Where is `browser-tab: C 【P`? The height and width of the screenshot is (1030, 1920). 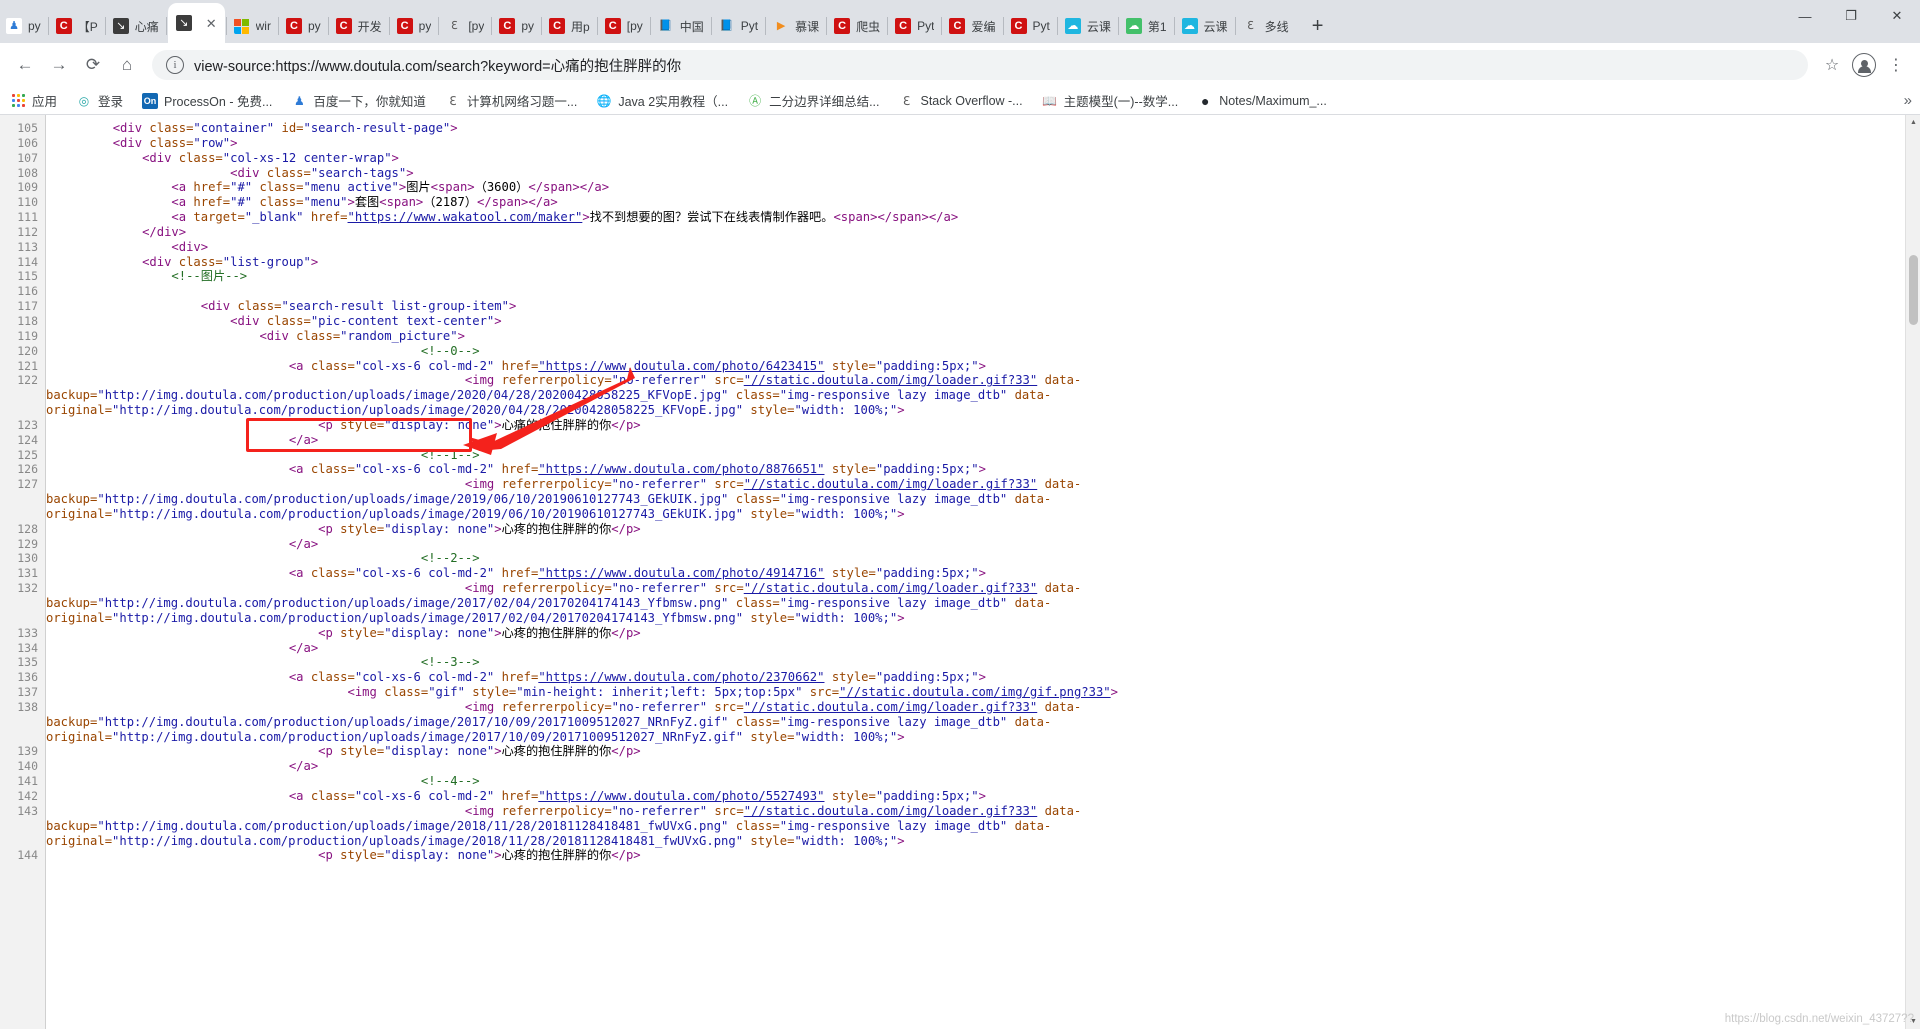 browser-tab: C 【P is located at coordinates (77, 26).